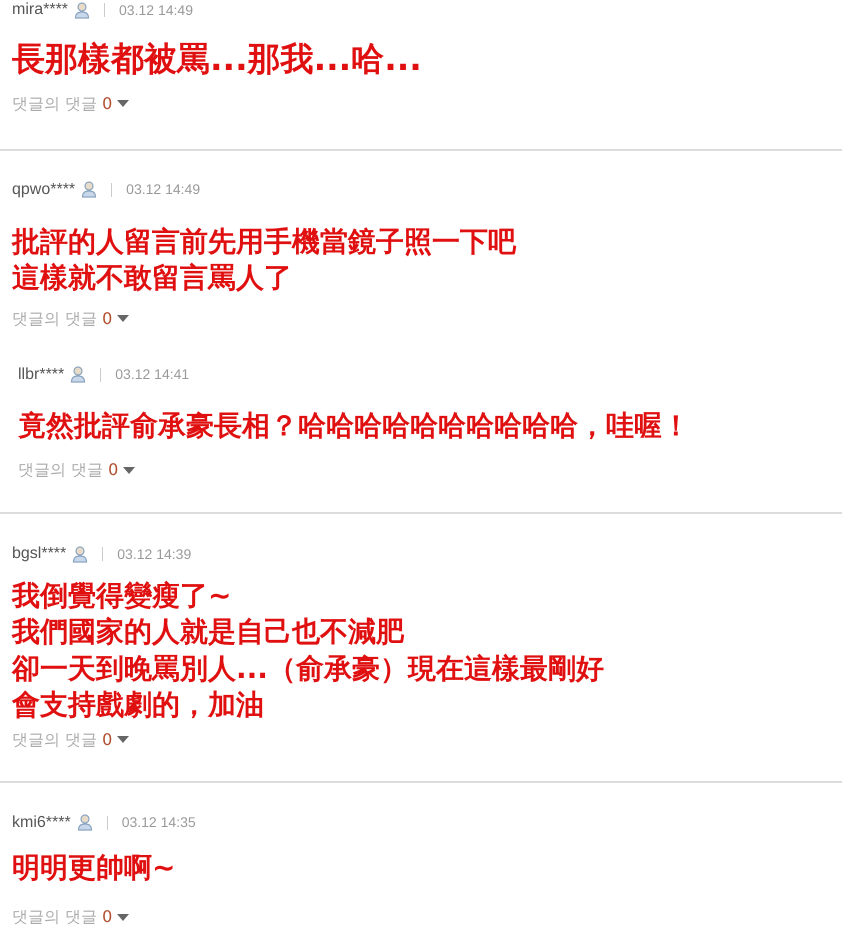  I want to click on username: kmi6****, so click(41, 822).